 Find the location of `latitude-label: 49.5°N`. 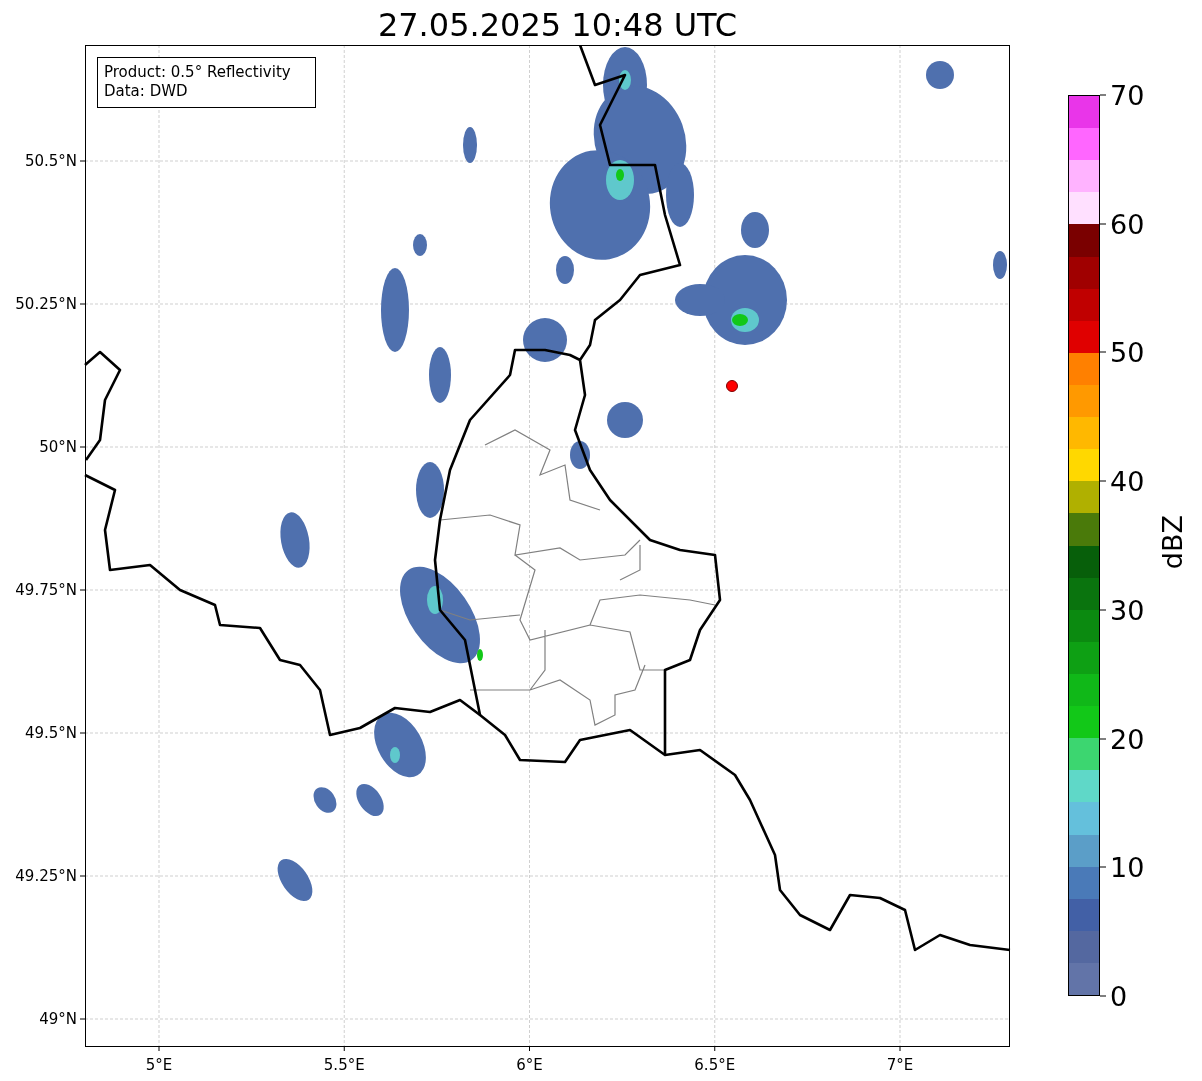

latitude-label: 49.5°N is located at coordinates (50, 733).